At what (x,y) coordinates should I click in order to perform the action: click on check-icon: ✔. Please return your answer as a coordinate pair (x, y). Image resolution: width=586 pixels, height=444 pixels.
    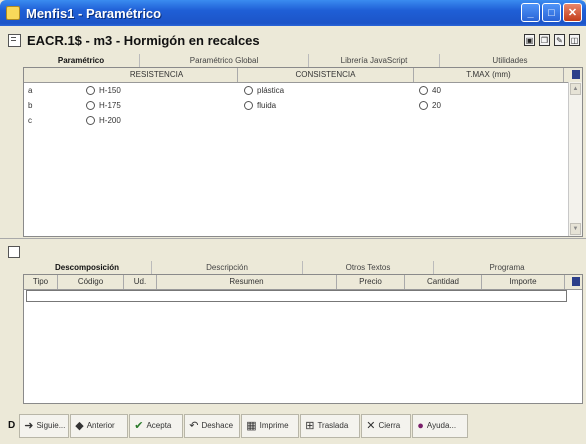
    Looking at the image, I should click on (139, 426).